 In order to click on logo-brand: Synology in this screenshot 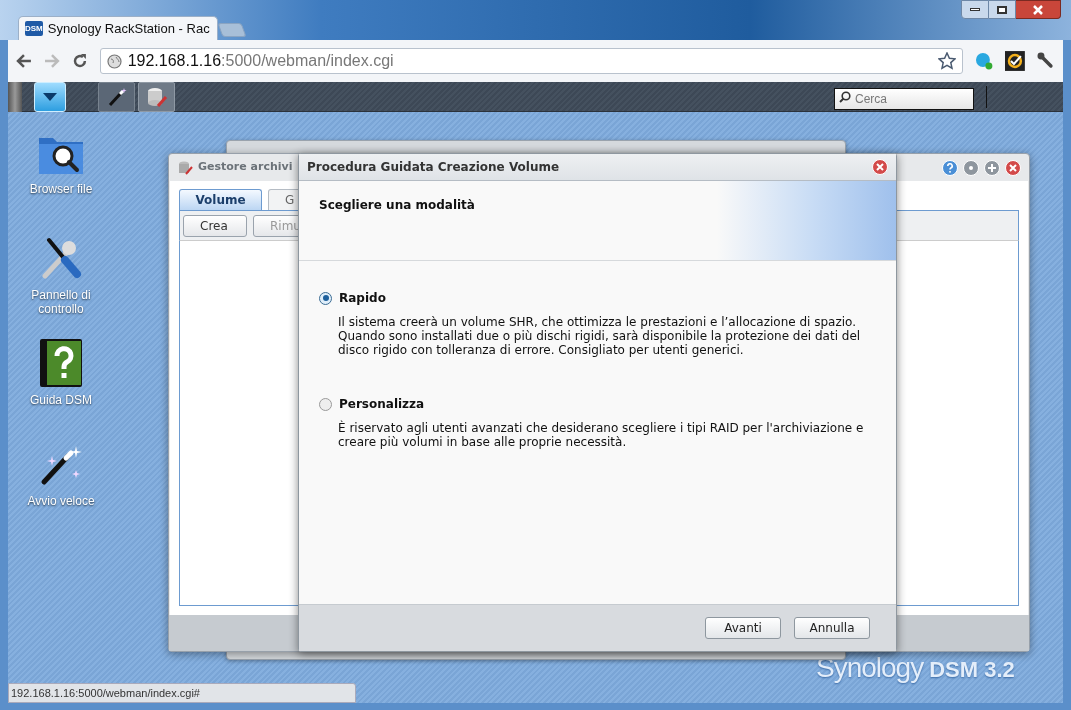, I will do `click(870, 668)`.